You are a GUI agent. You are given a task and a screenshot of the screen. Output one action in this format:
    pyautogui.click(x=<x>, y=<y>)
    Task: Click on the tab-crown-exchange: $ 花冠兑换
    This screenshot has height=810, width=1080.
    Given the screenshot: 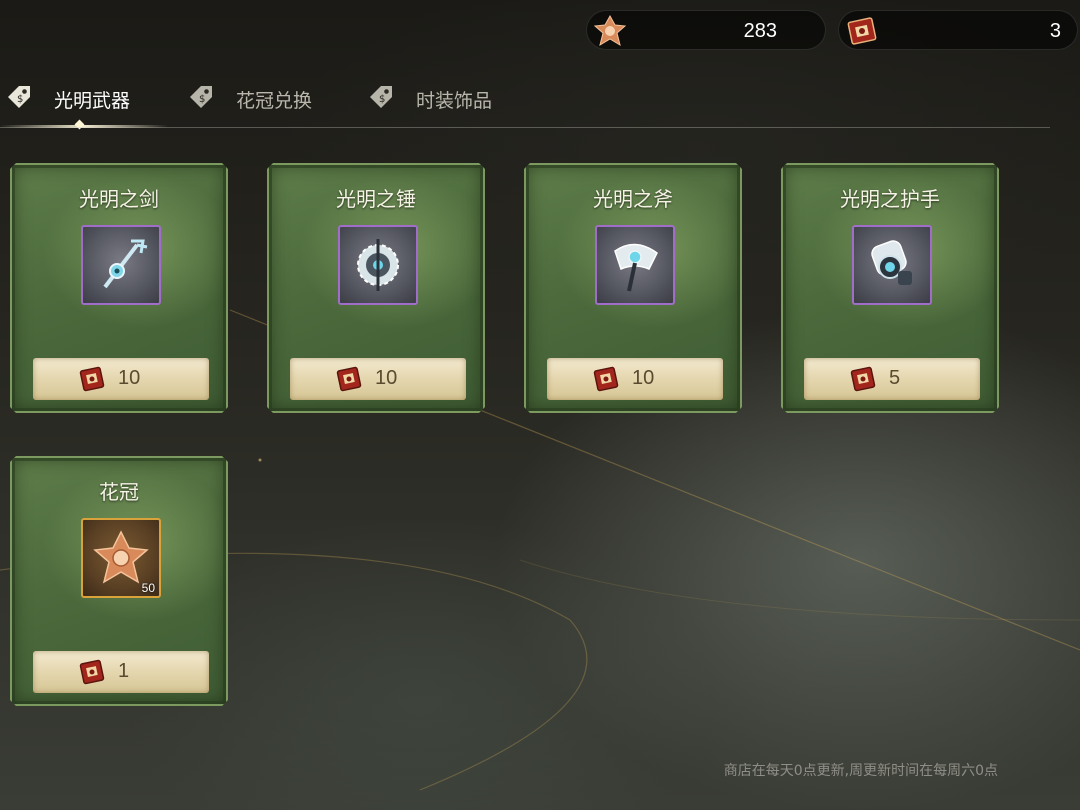 What is the action you would take?
    pyautogui.click(x=261, y=100)
    